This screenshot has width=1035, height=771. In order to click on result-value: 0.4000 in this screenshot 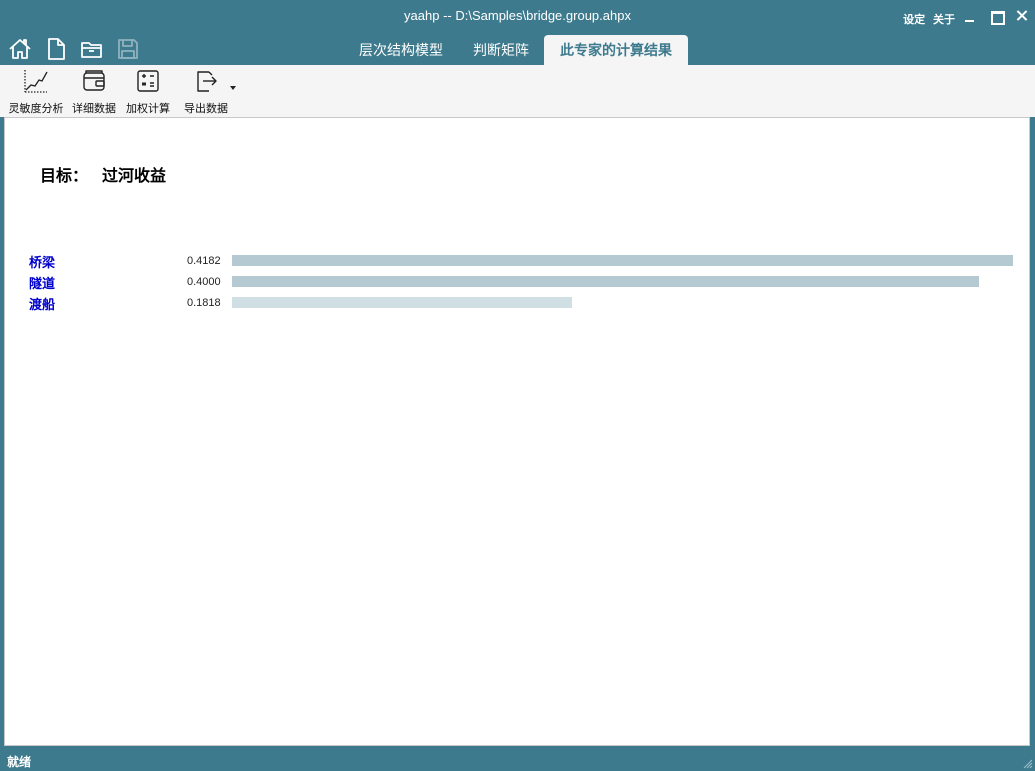, I will do `click(204, 282)`.